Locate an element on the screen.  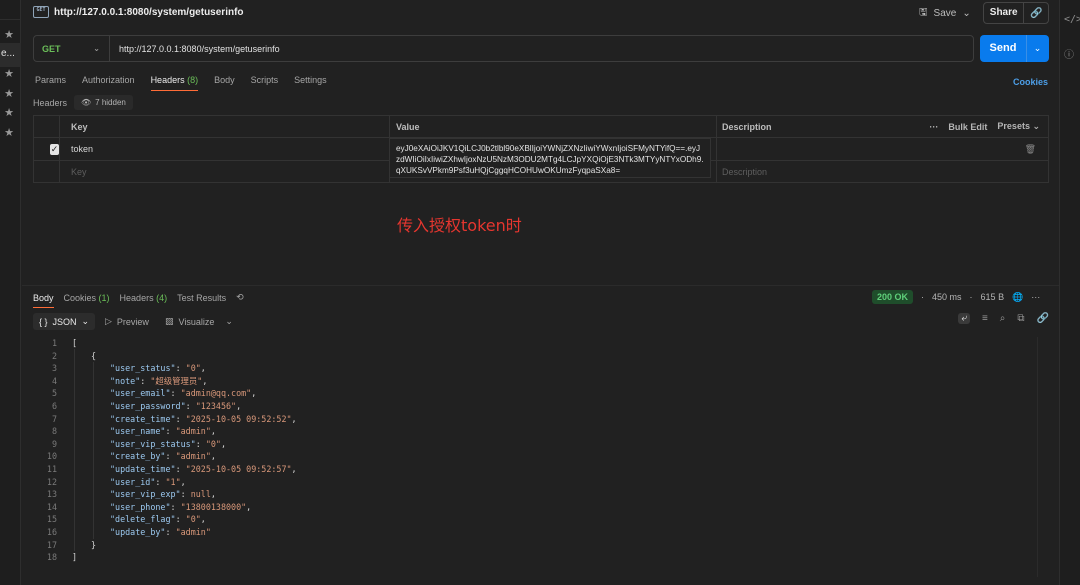
url-input is located at coordinates (519, 48).